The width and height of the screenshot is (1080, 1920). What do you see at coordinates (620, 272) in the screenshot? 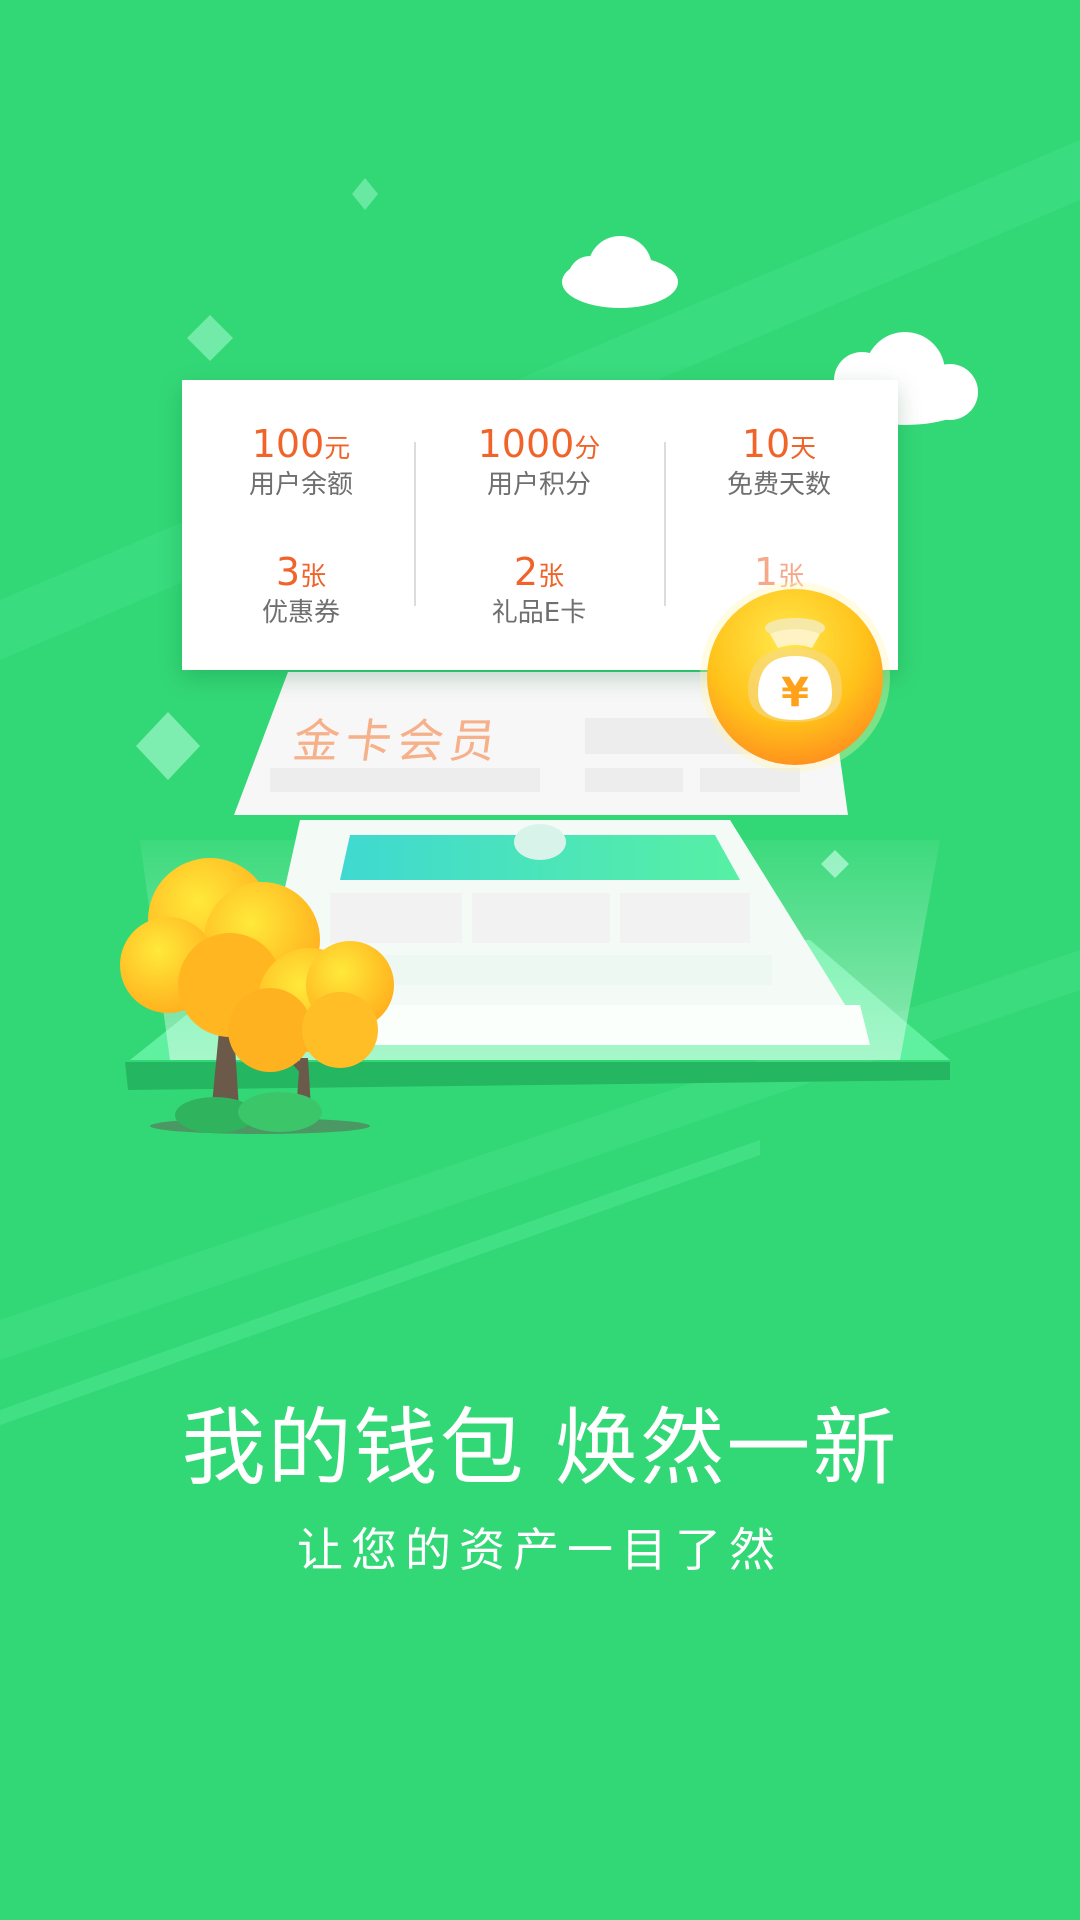
I see `cloud-icon` at bounding box center [620, 272].